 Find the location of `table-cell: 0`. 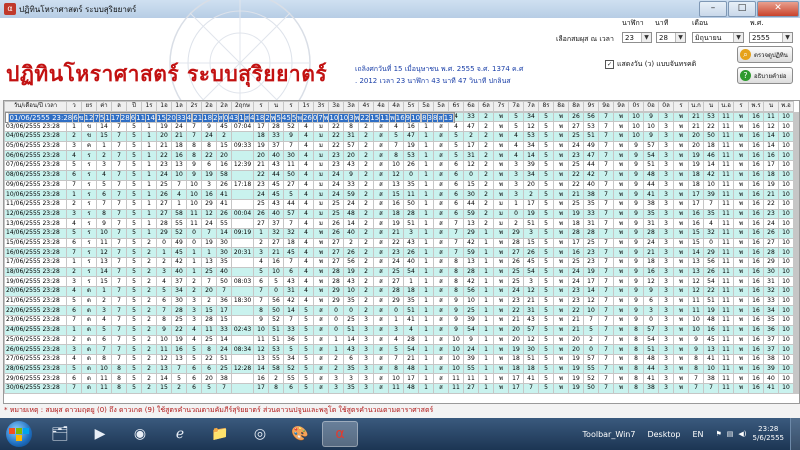

table-cell: 0 is located at coordinates (411, 175).